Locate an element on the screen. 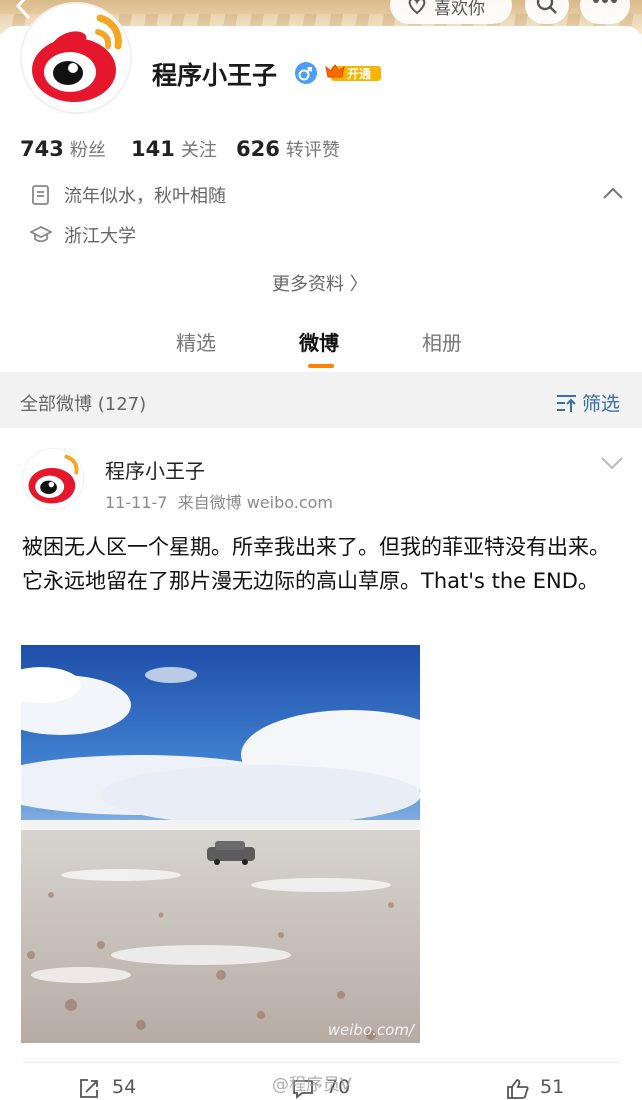 This screenshot has width=642, height=1100. thumbs-up-icon is located at coordinates (518, 1089).